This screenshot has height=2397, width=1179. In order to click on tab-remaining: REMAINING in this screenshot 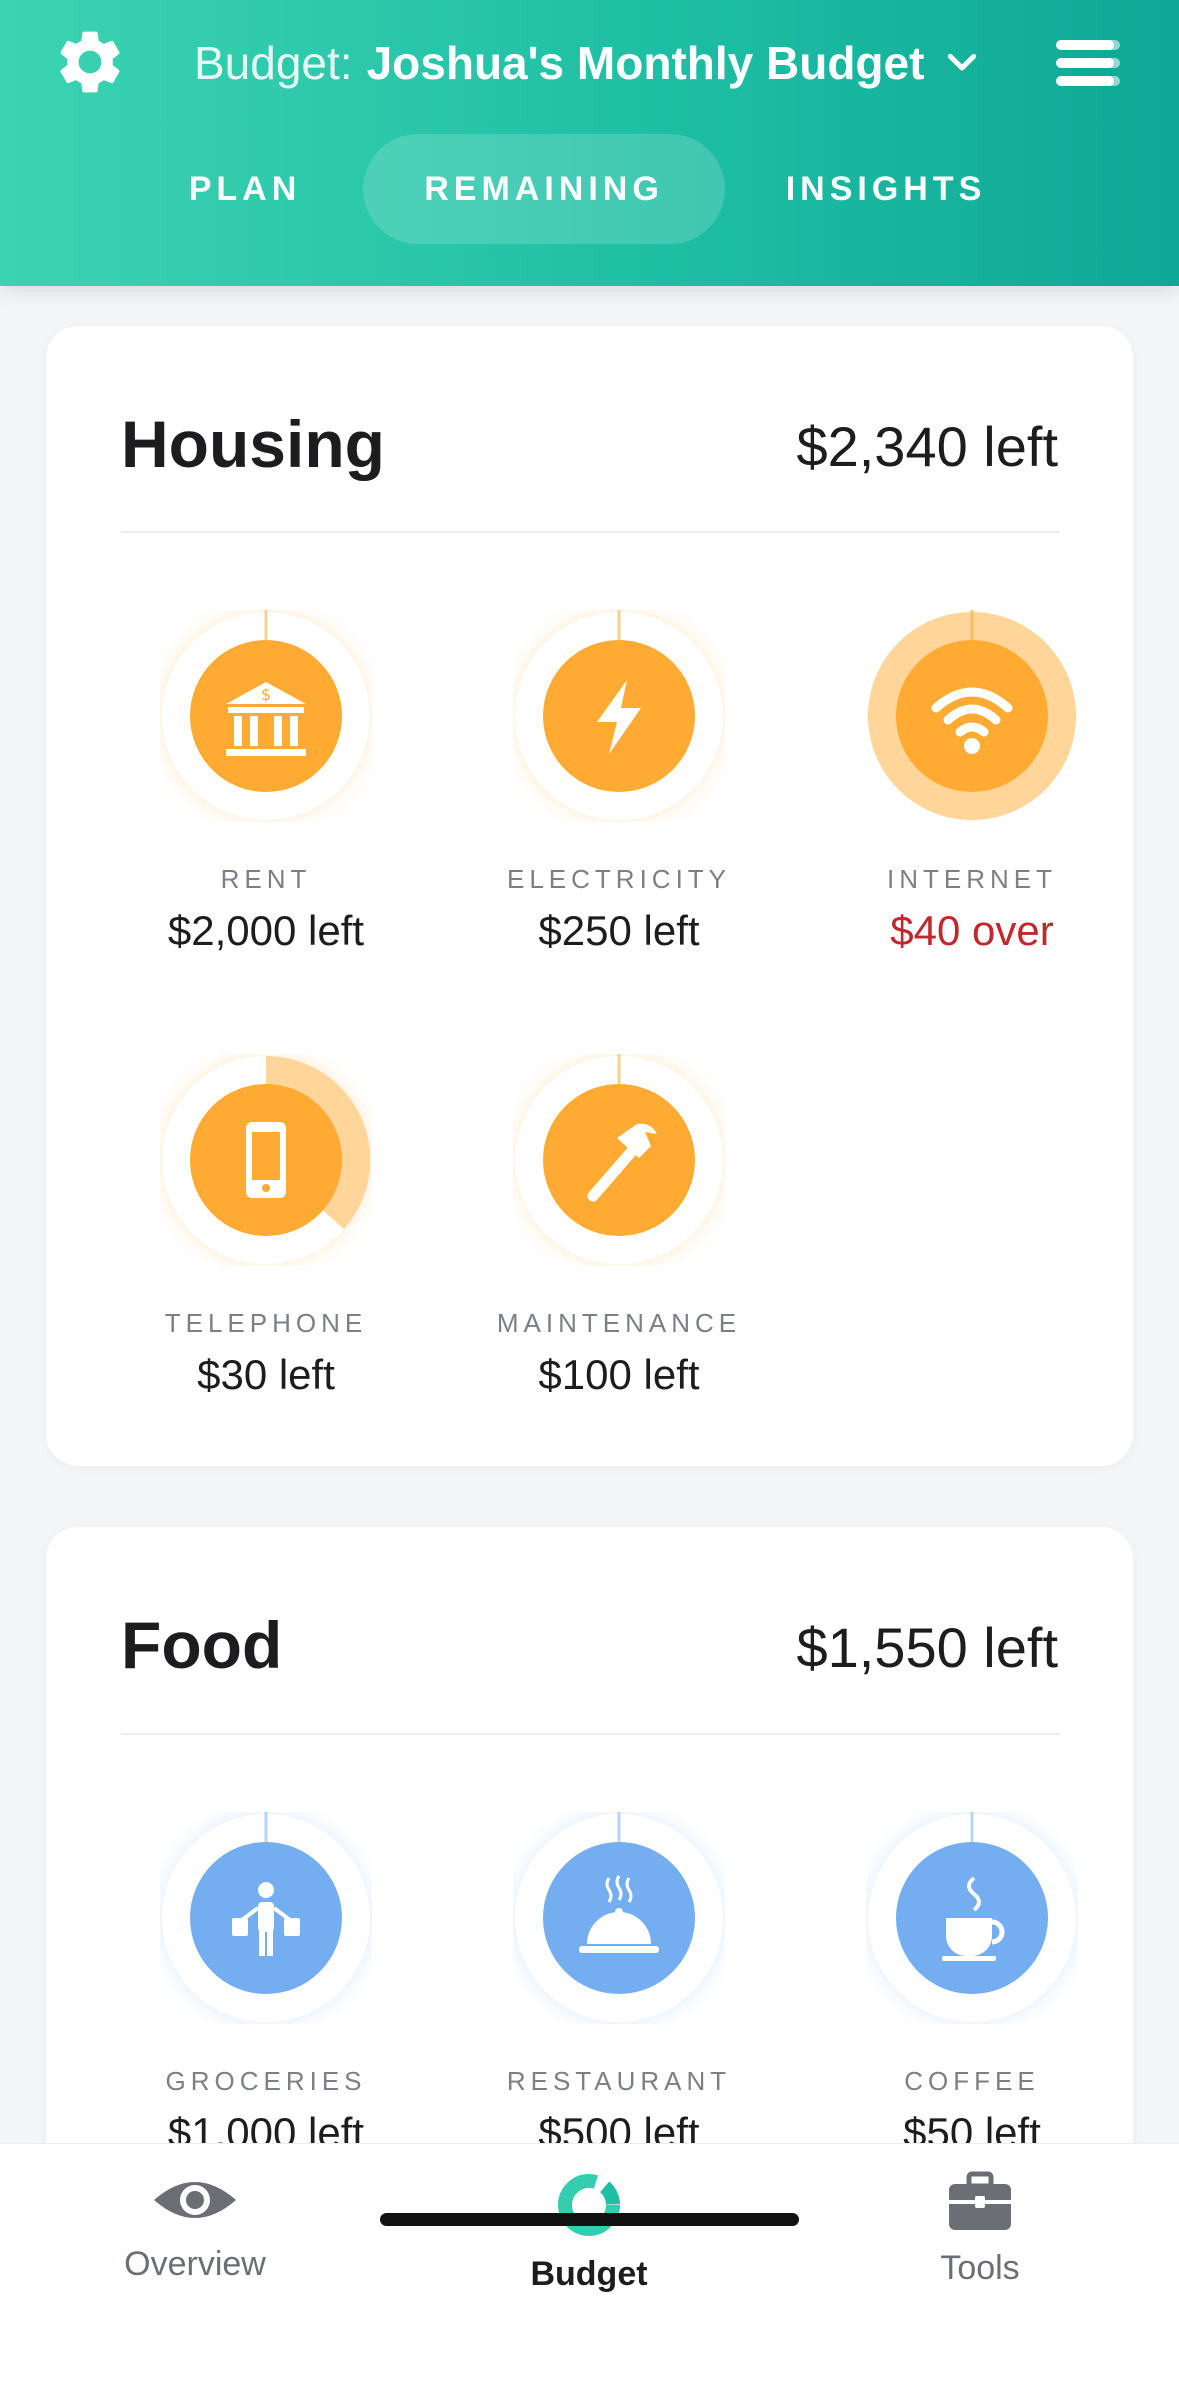, I will do `click(544, 189)`.